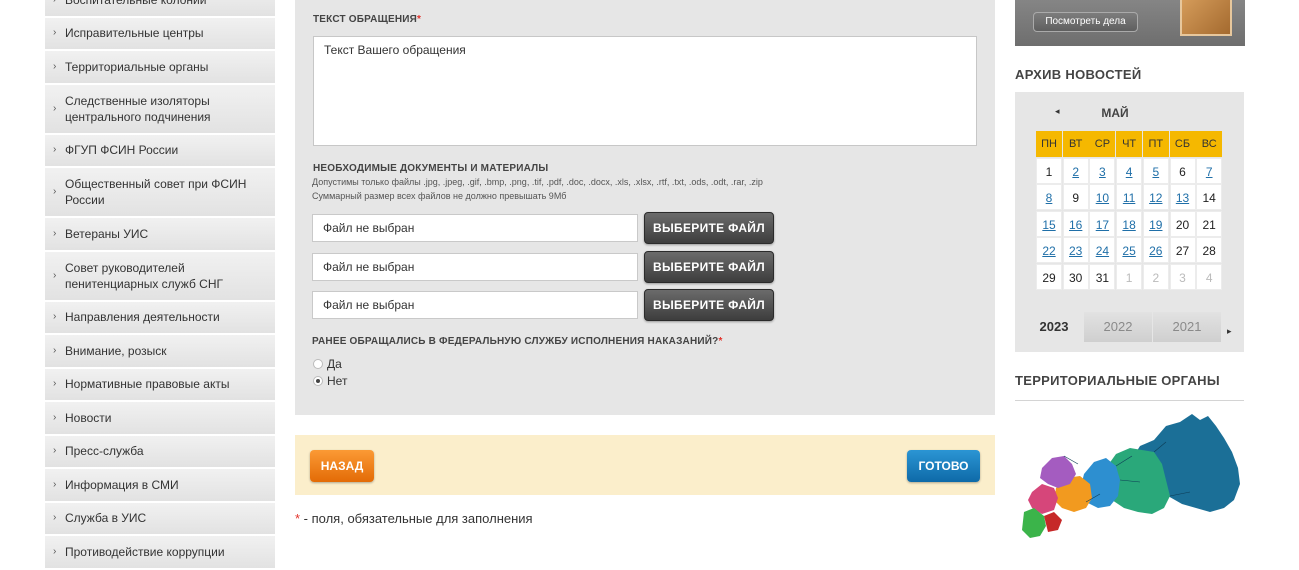 The height and width of the screenshot is (570, 1299). Describe the element at coordinates (1102, 223) in the screenshot. I see `calendar-day: 17` at that location.